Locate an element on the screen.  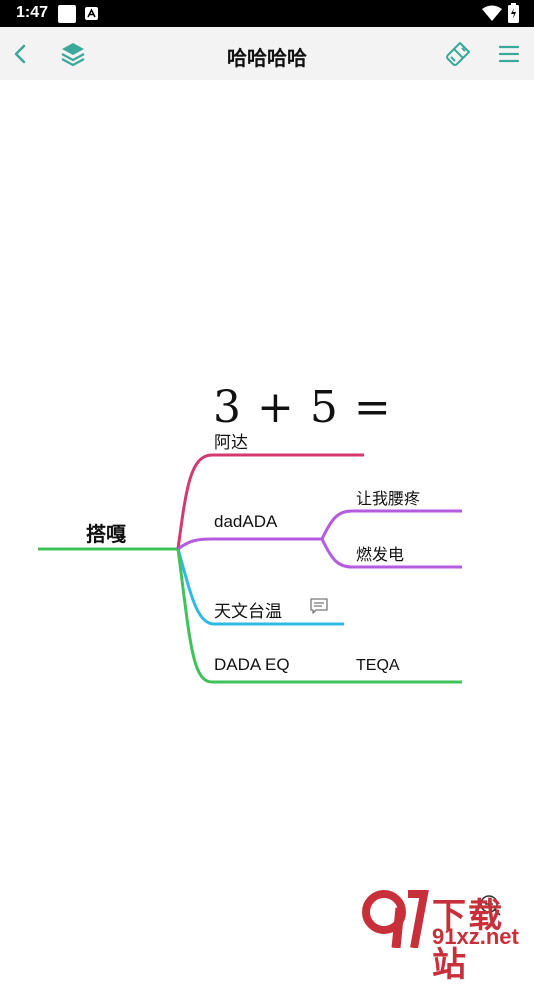
branch-node-1: 阿达 is located at coordinates (231, 440).